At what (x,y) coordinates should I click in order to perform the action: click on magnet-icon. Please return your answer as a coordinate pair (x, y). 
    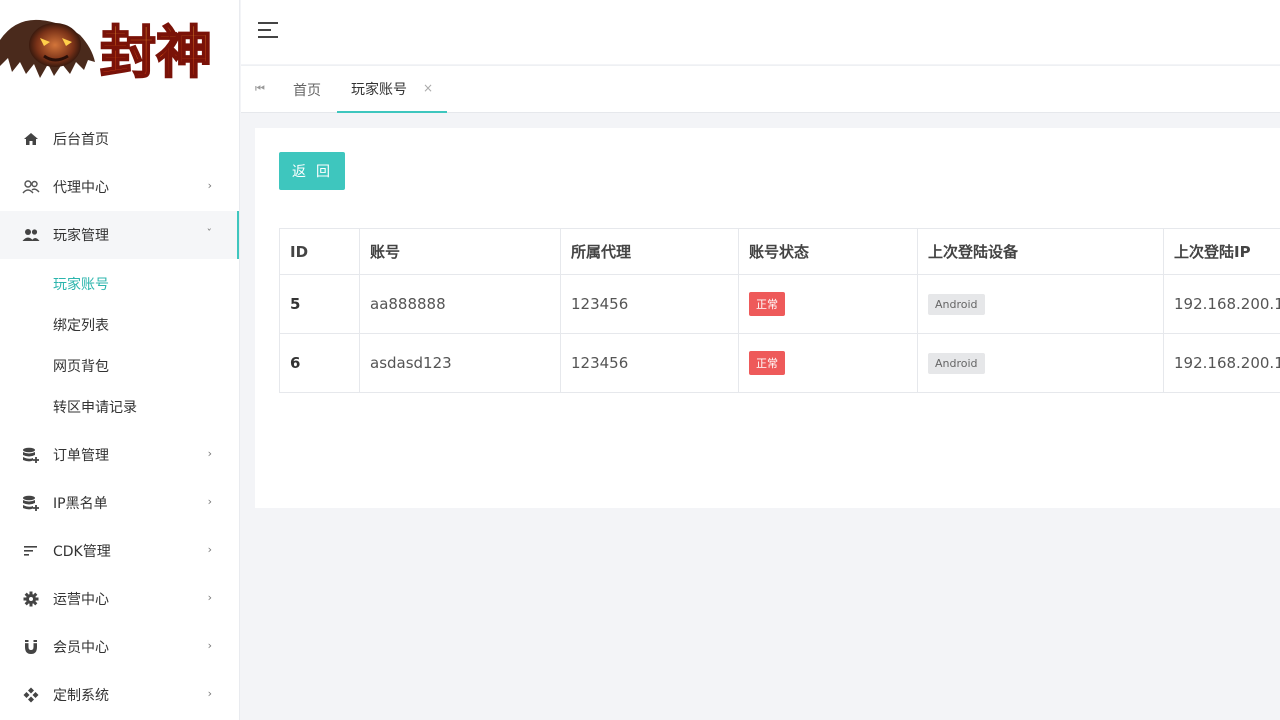
    Looking at the image, I should click on (31, 647).